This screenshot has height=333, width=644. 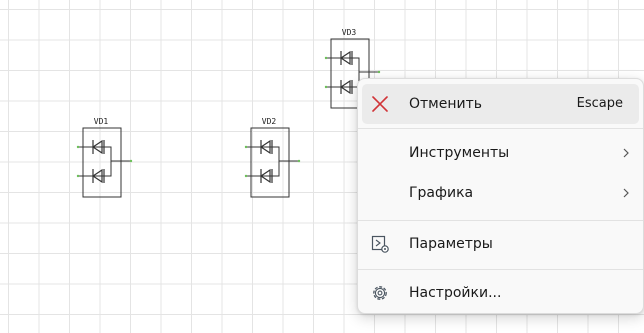 I want to click on menu-item-label: Параметры, so click(x=451, y=244).